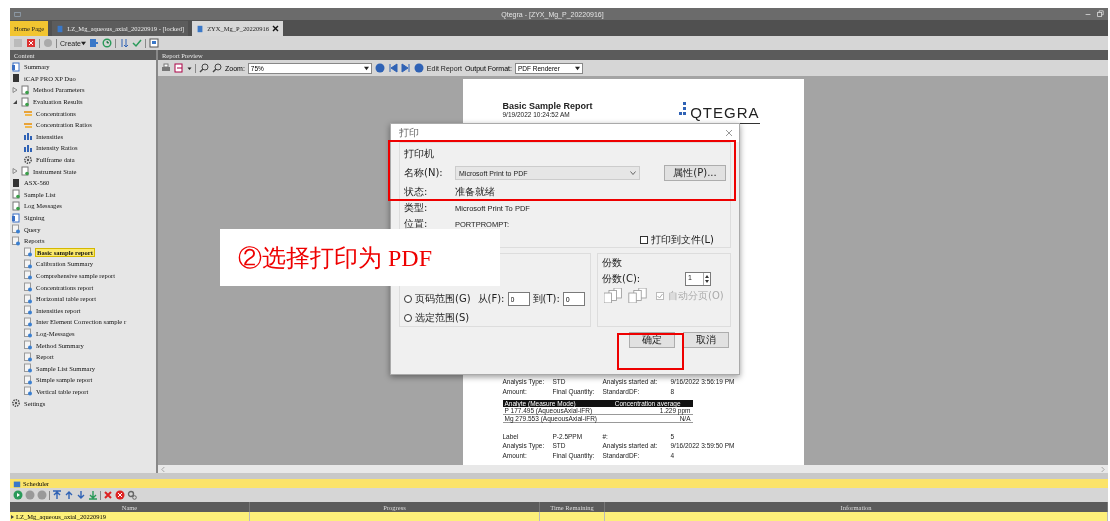  What do you see at coordinates (706, 340) in the screenshot?
I see `cancel-button: 取消` at bounding box center [706, 340].